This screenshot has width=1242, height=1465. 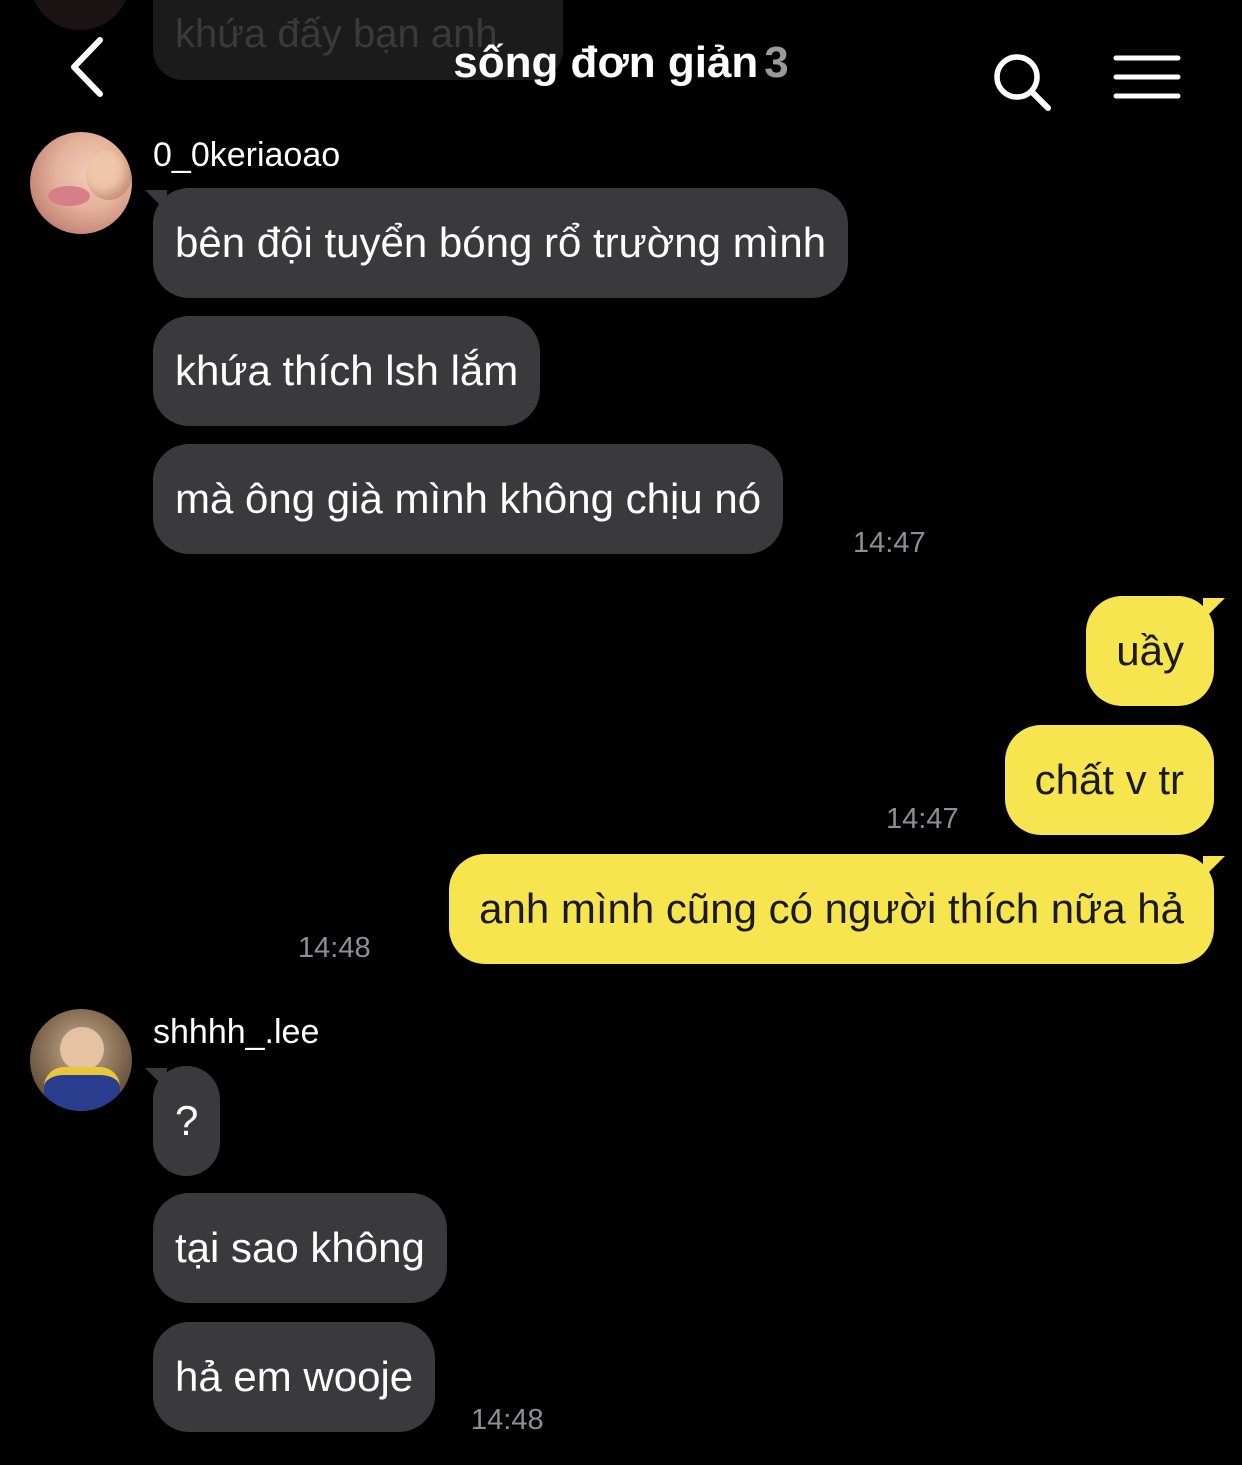 What do you see at coordinates (468, 499) in the screenshot?
I see `message-bubble: mà ông già mình không chịu nó` at bounding box center [468, 499].